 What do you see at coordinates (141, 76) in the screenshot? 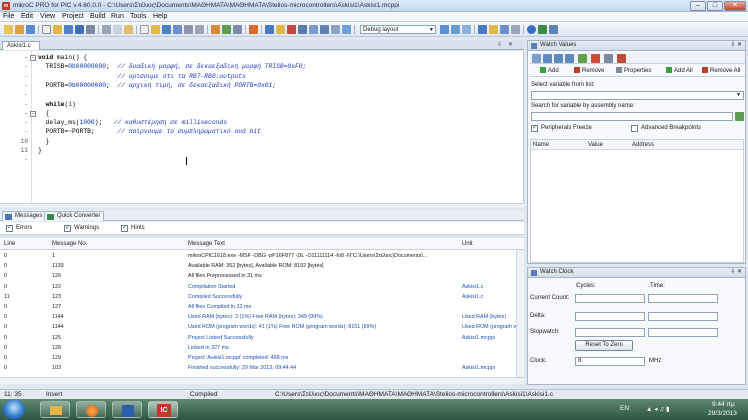
I see `code-line: // ορίσουμε ότι τα RB7-RB0:outputs` at bounding box center [141, 76].